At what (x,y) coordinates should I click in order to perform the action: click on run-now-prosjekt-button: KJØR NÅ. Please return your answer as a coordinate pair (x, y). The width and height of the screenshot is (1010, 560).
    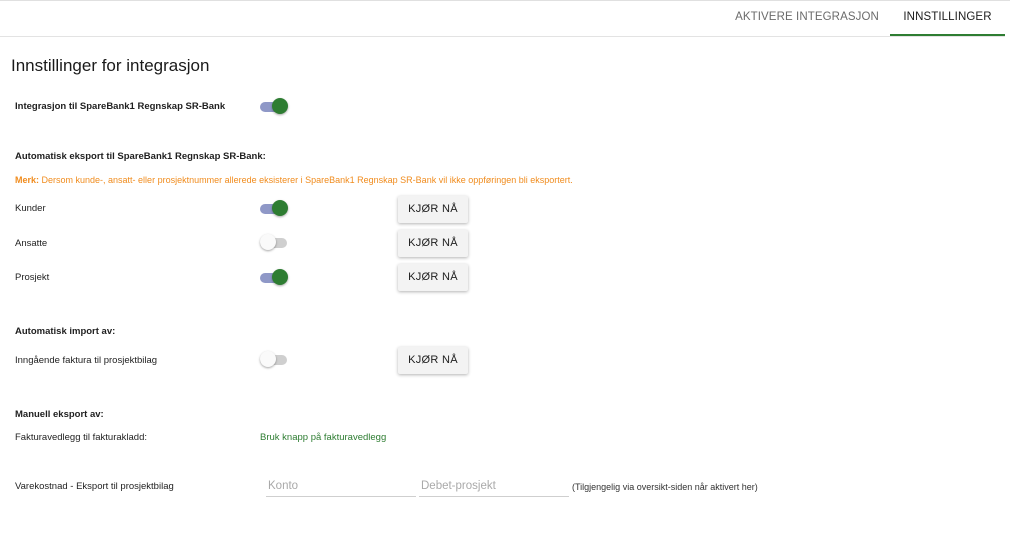
    Looking at the image, I should click on (433, 277).